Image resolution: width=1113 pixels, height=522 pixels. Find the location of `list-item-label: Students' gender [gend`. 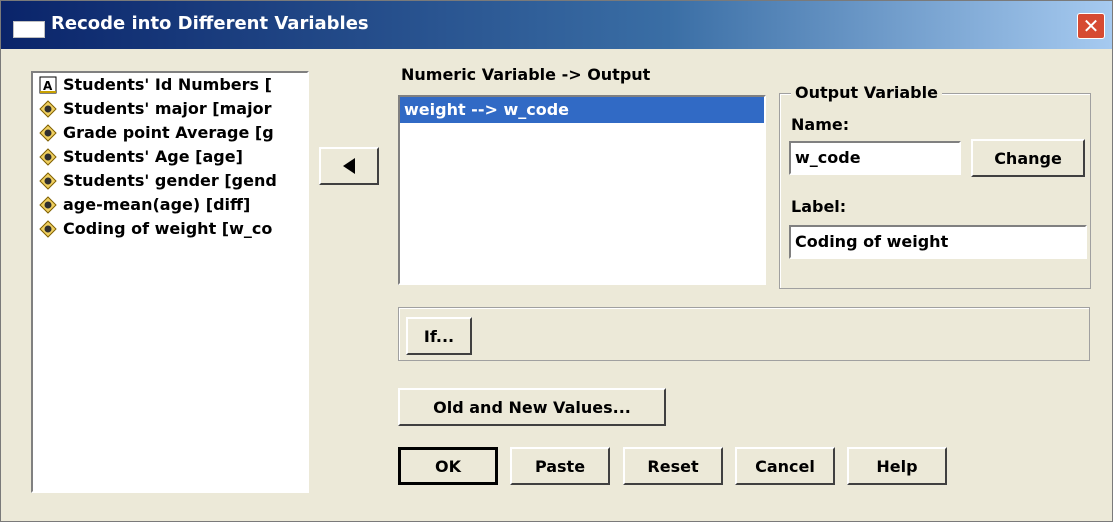

list-item-label: Students' gender [gend is located at coordinates (170, 180).